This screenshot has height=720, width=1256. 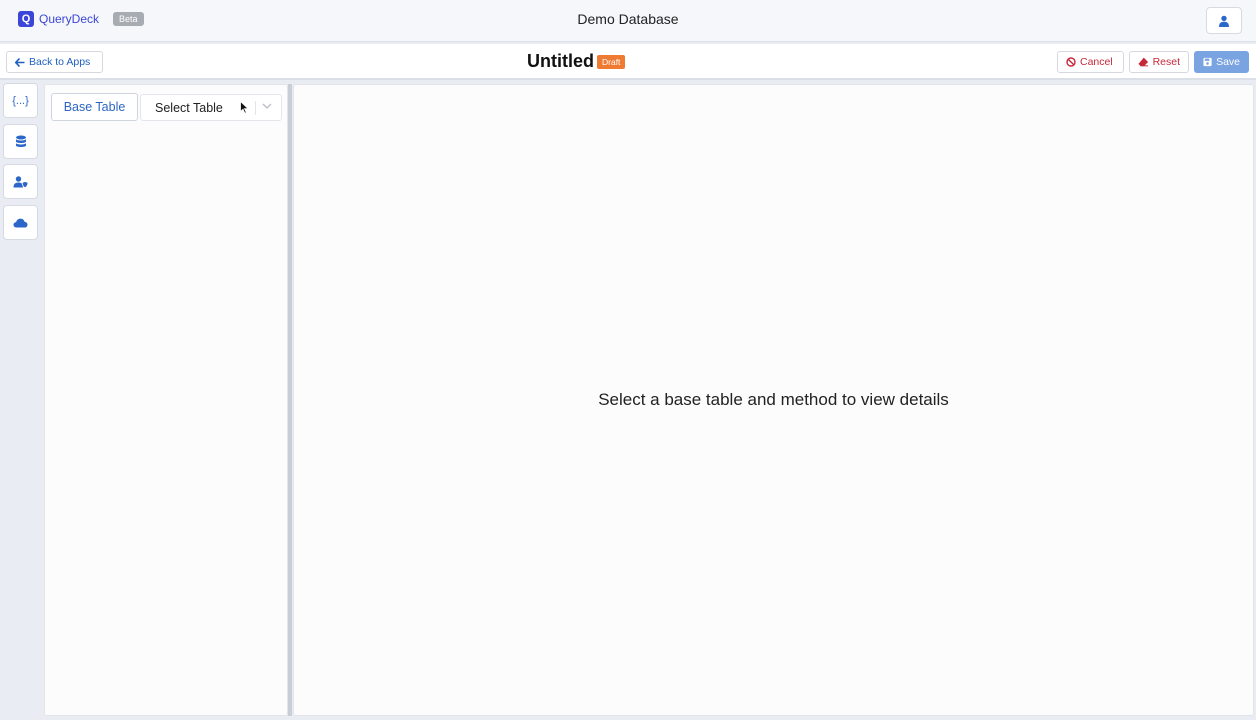 What do you see at coordinates (560, 61) in the screenshot?
I see `page-title: Untitled` at bounding box center [560, 61].